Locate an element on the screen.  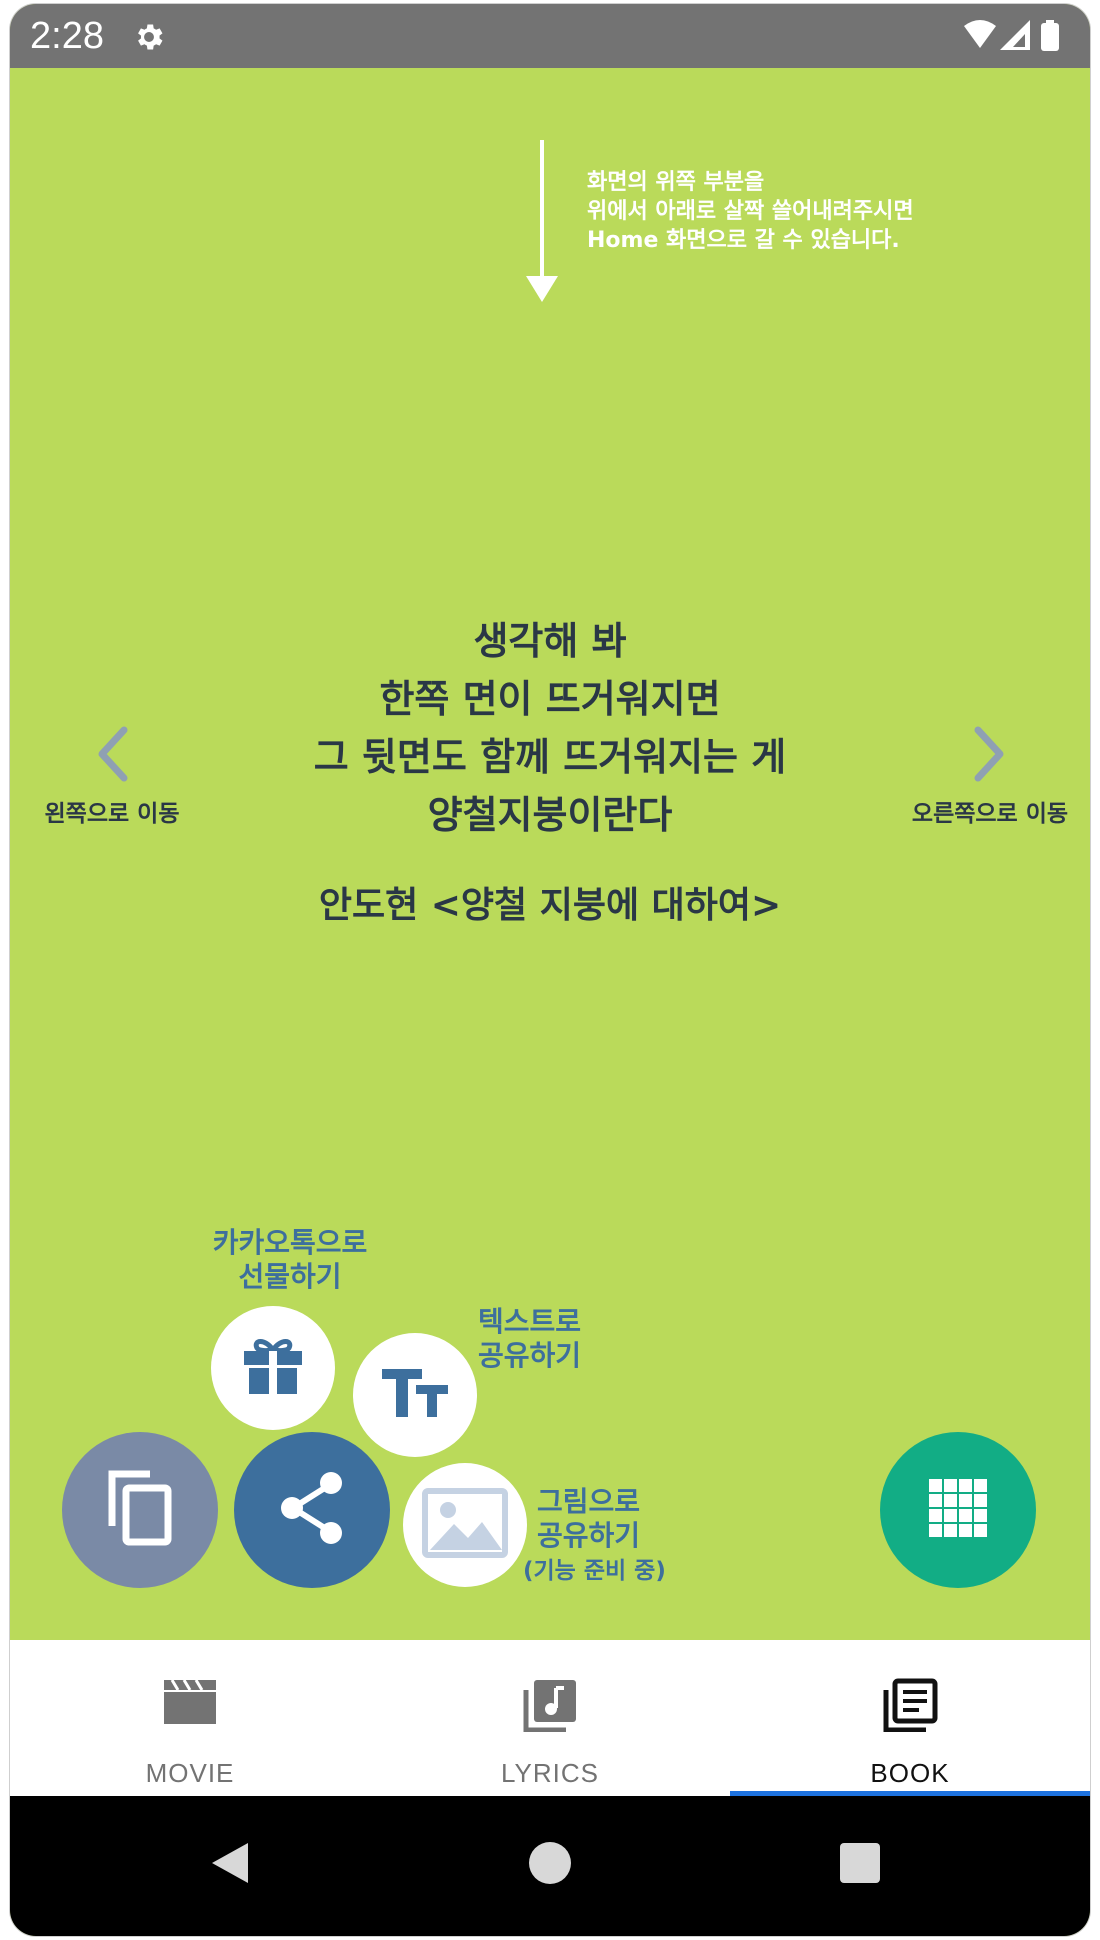
gift-icon is located at coordinates (273, 1368).